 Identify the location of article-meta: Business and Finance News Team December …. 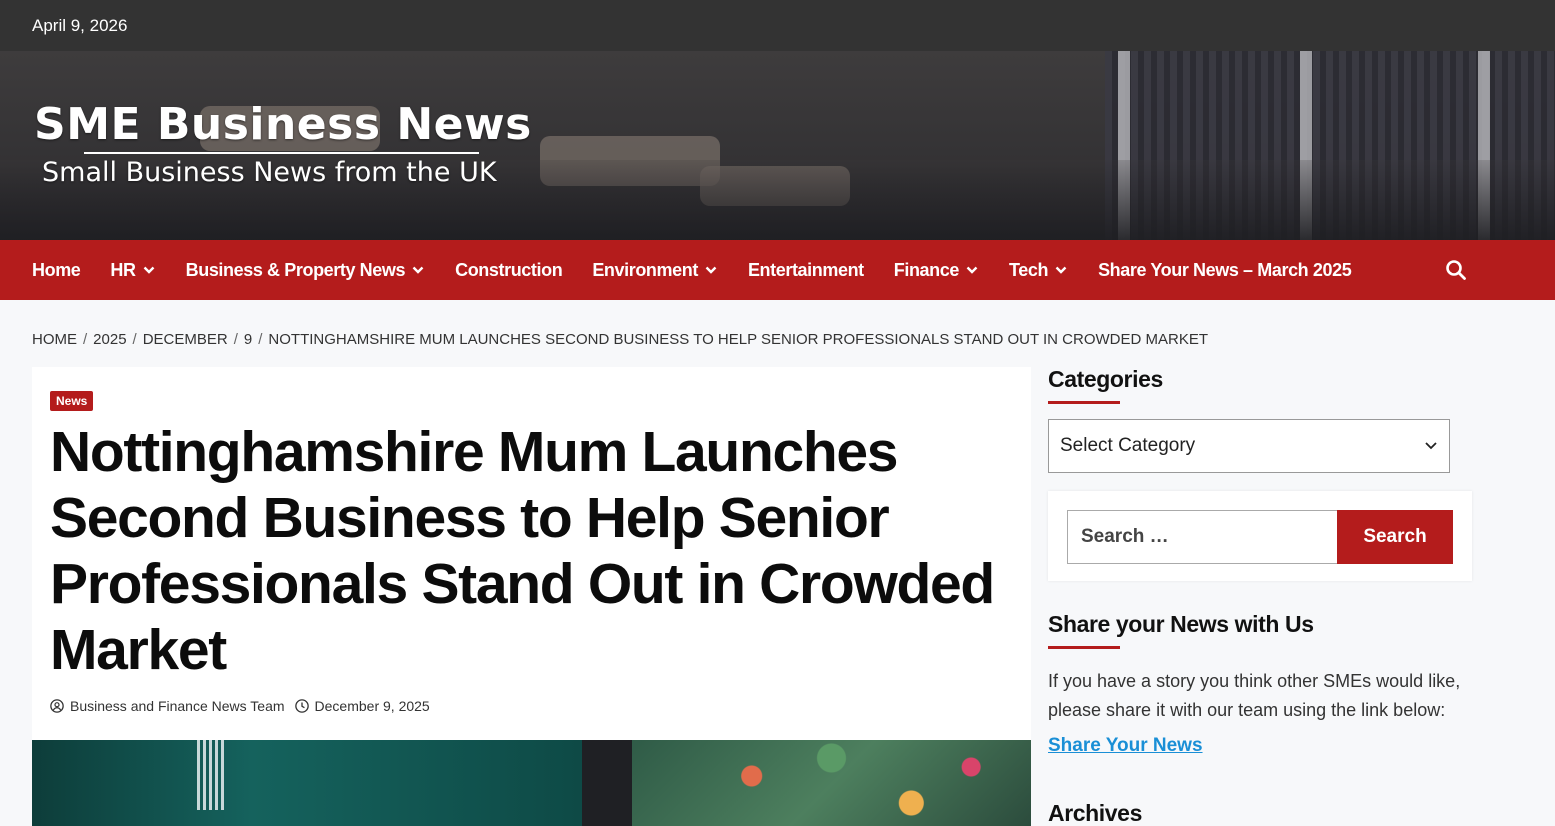
(240, 706).